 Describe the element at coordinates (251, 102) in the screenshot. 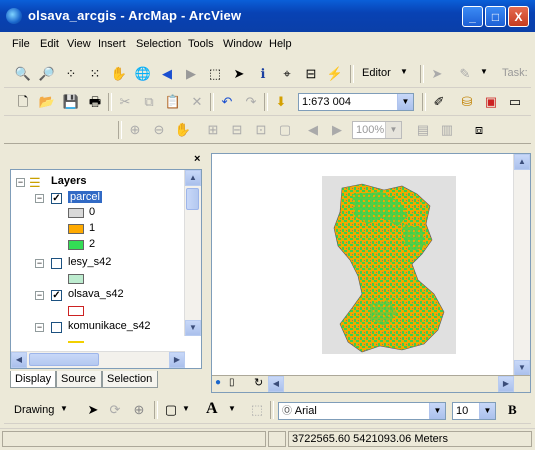

I see `redo-icon: ↷` at that location.